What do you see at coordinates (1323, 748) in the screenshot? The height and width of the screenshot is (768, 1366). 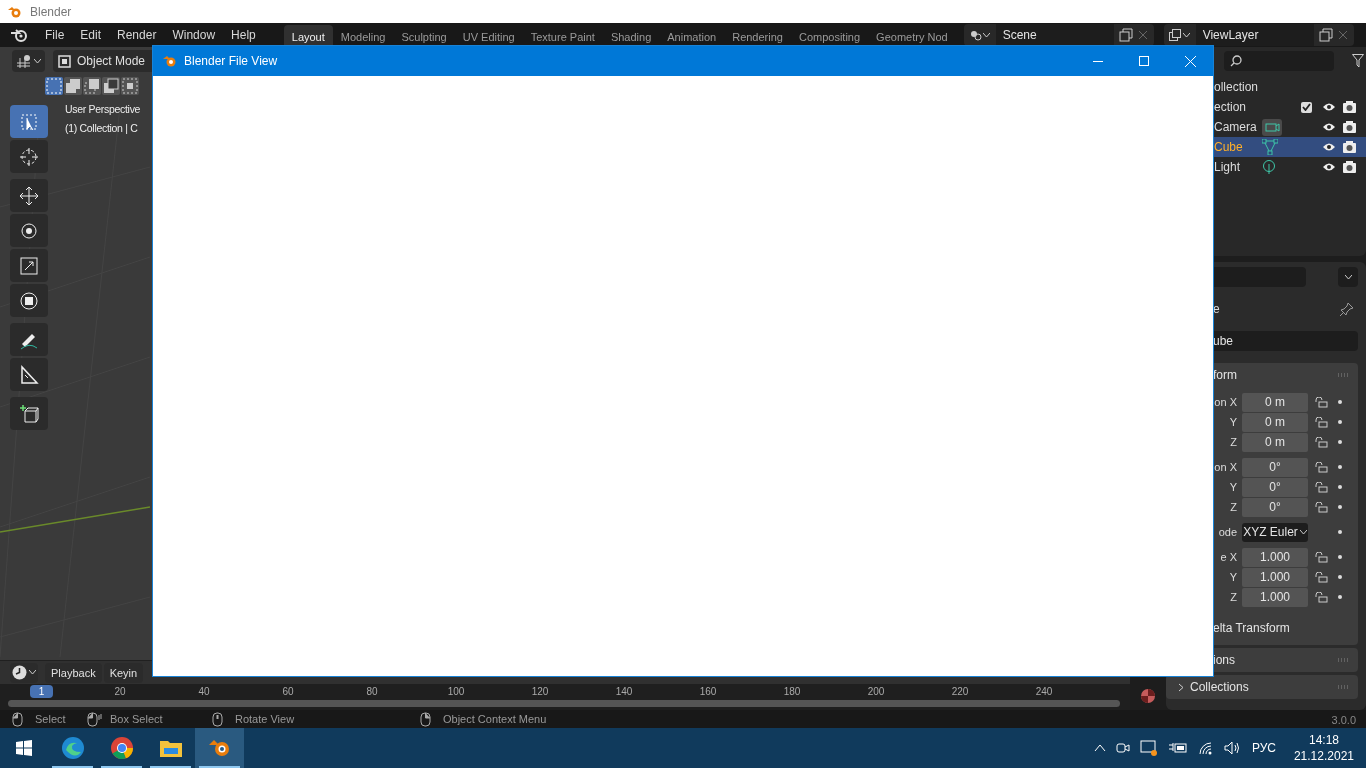 I see `clock: 14:18 21.12.2021` at bounding box center [1323, 748].